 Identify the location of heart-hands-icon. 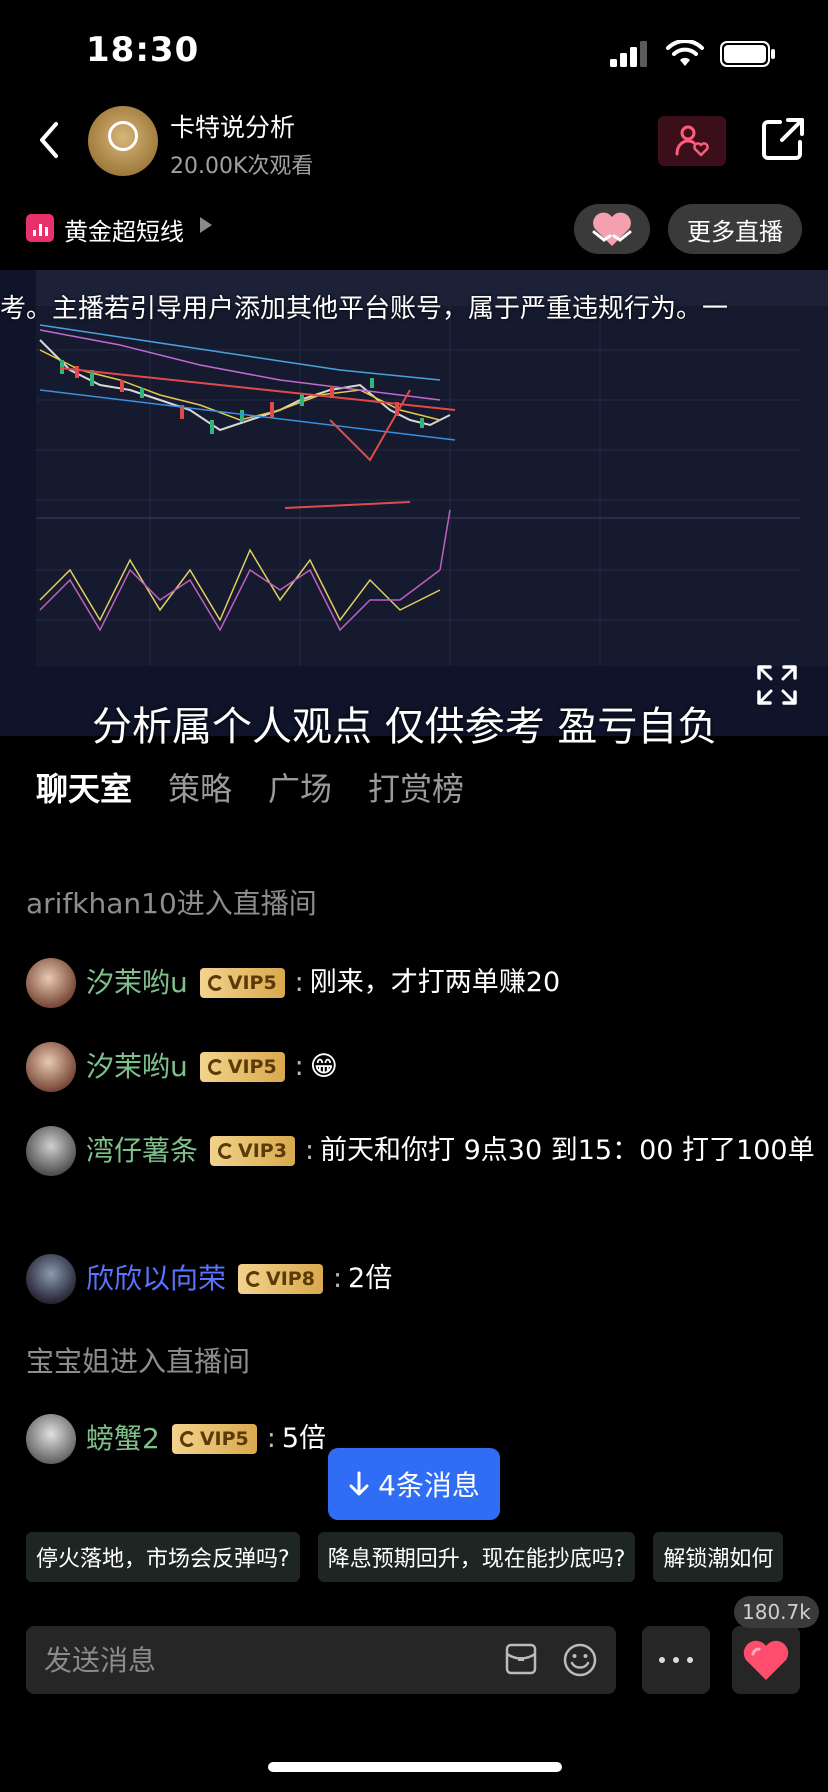
(612, 229).